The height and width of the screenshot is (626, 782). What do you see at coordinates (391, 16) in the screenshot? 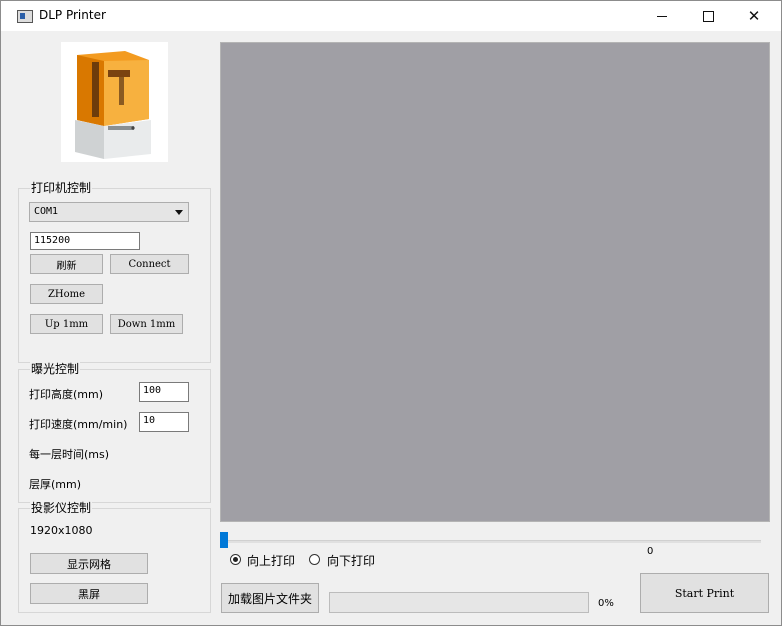
I see `title-bar: DLP Printer ✕` at bounding box center [391, 16].